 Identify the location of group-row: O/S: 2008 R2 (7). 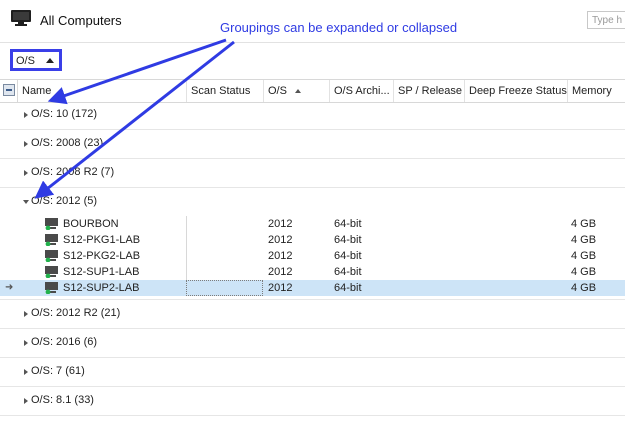
(312, 173).